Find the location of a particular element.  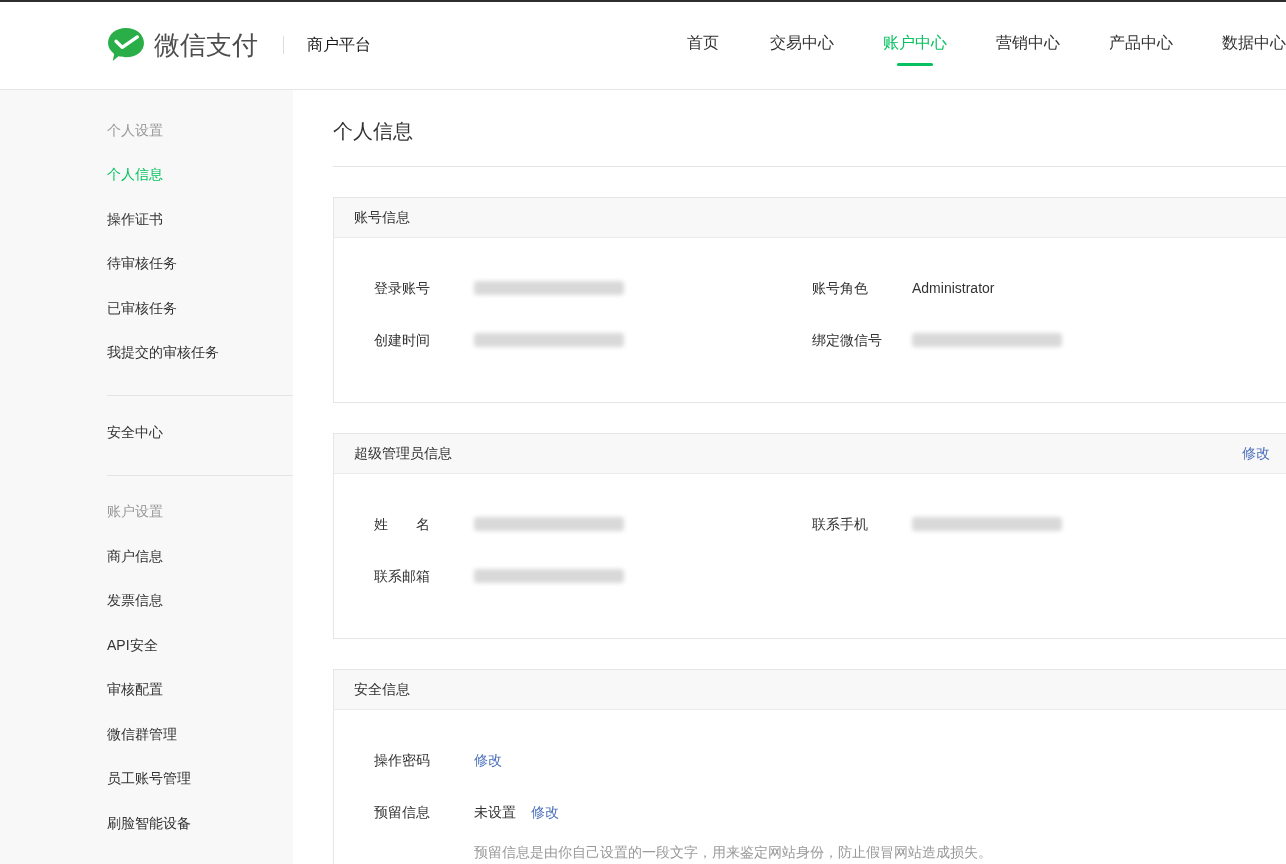

field-label: 联系手机 is located at coordinates (840, 524).